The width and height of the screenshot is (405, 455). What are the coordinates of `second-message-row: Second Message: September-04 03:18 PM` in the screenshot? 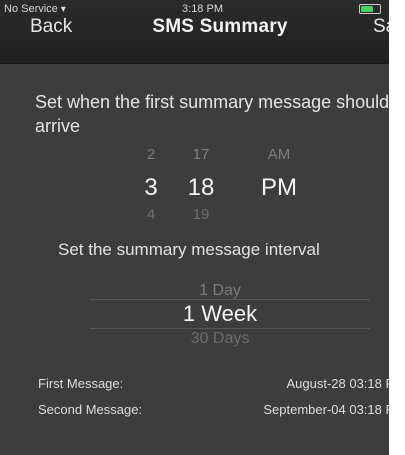 It's located at (213, 412).